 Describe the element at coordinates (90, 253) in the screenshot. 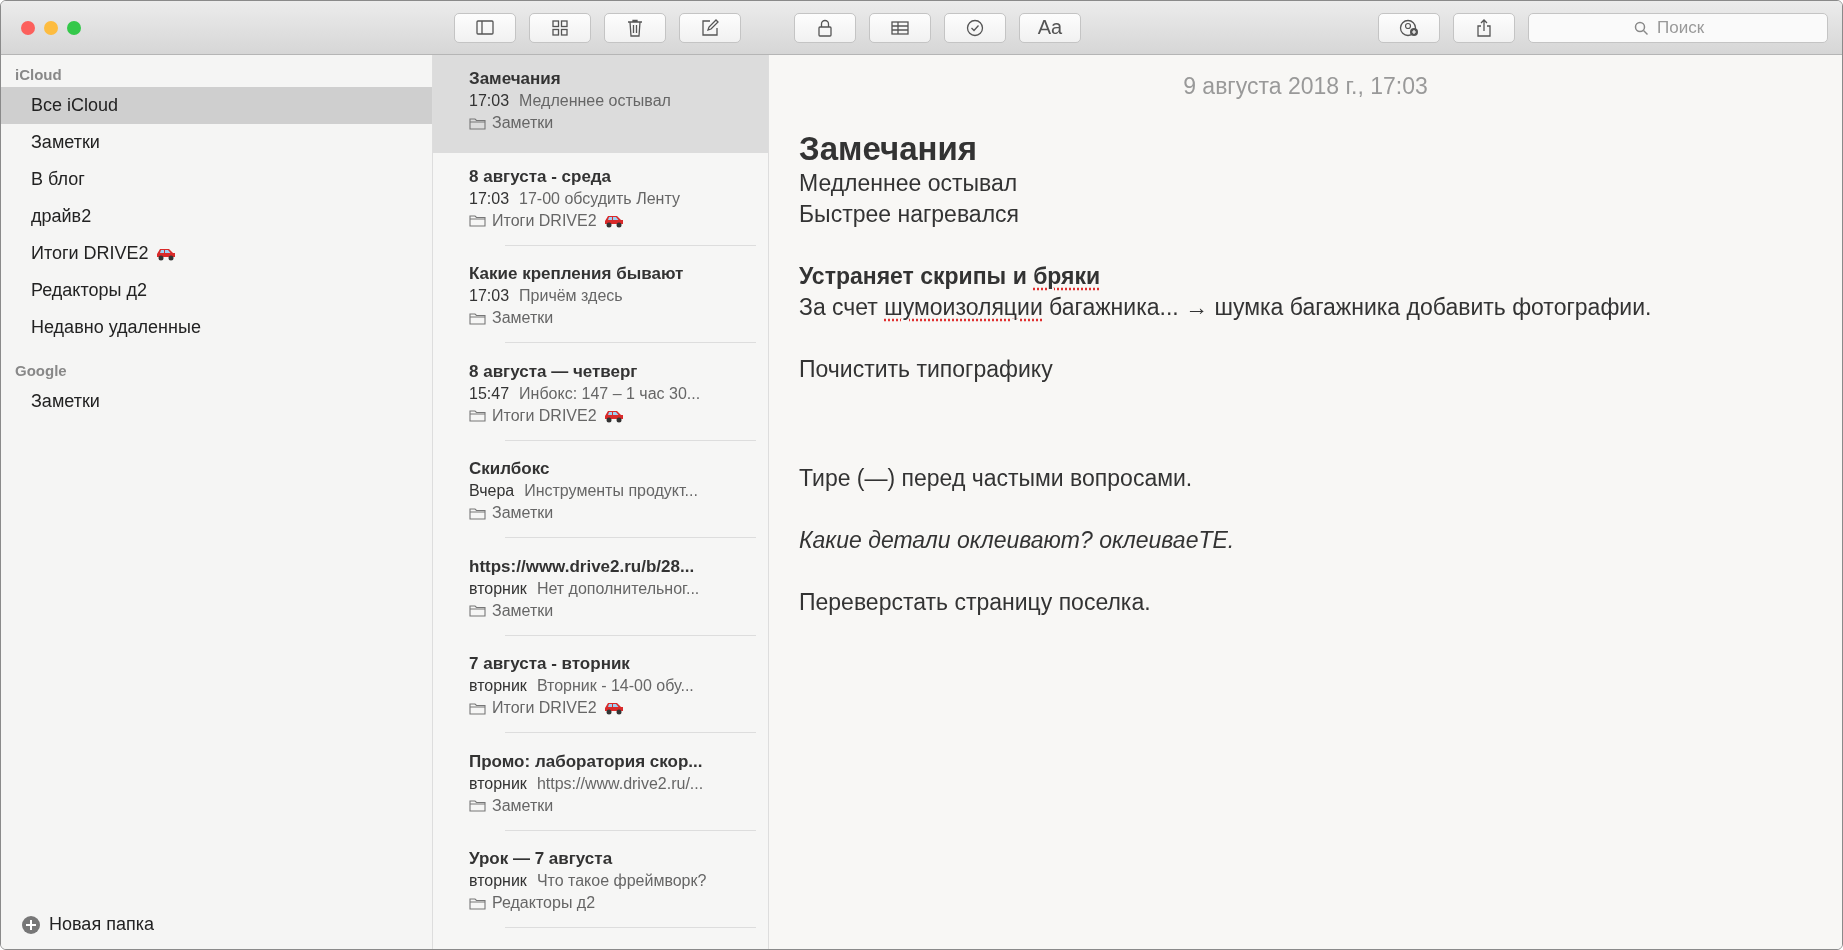

I see `folder-name: Итоги DRIVE2` at that location.